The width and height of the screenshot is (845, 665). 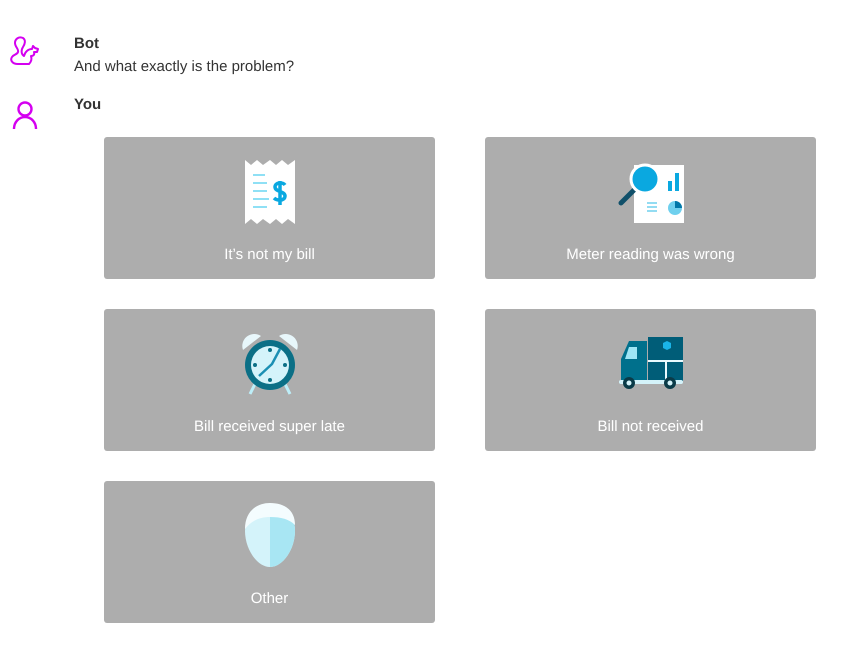 I want to click on option-card: Bill received super late, so click(x=269, y=380).